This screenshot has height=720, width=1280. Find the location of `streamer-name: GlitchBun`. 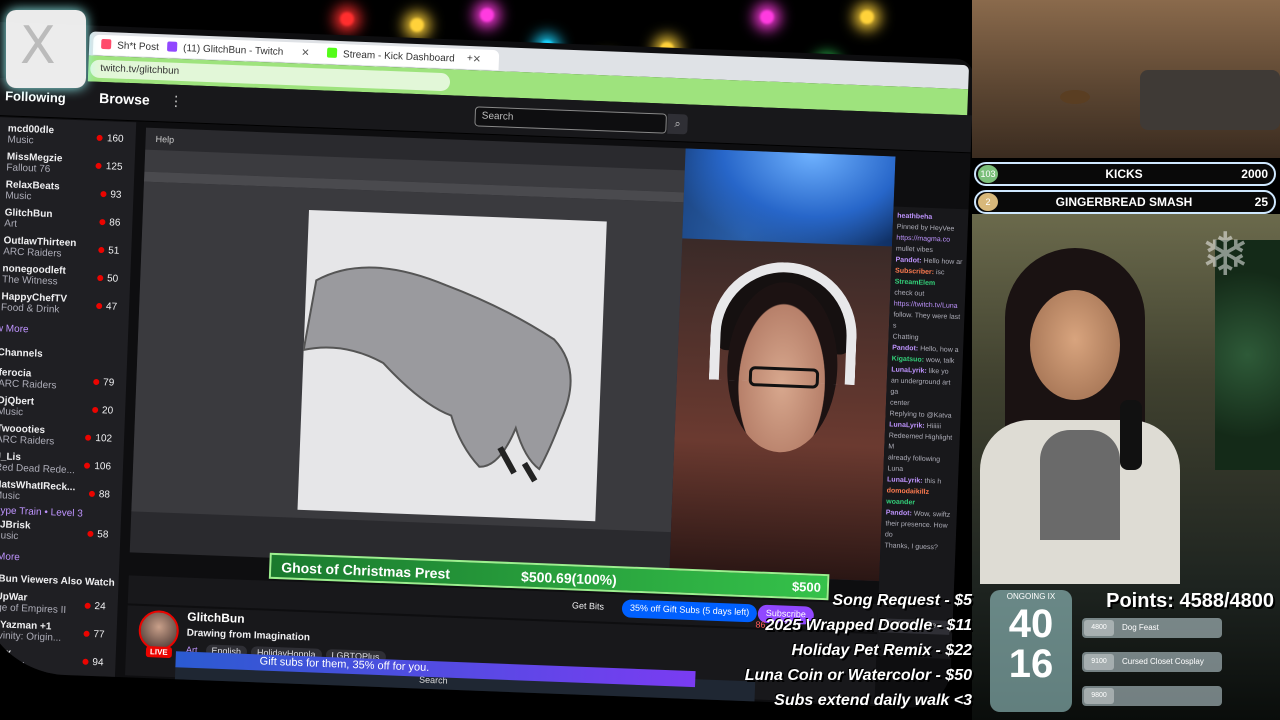

streamer-name: GlitchBun is located at coordinates (216, 618).